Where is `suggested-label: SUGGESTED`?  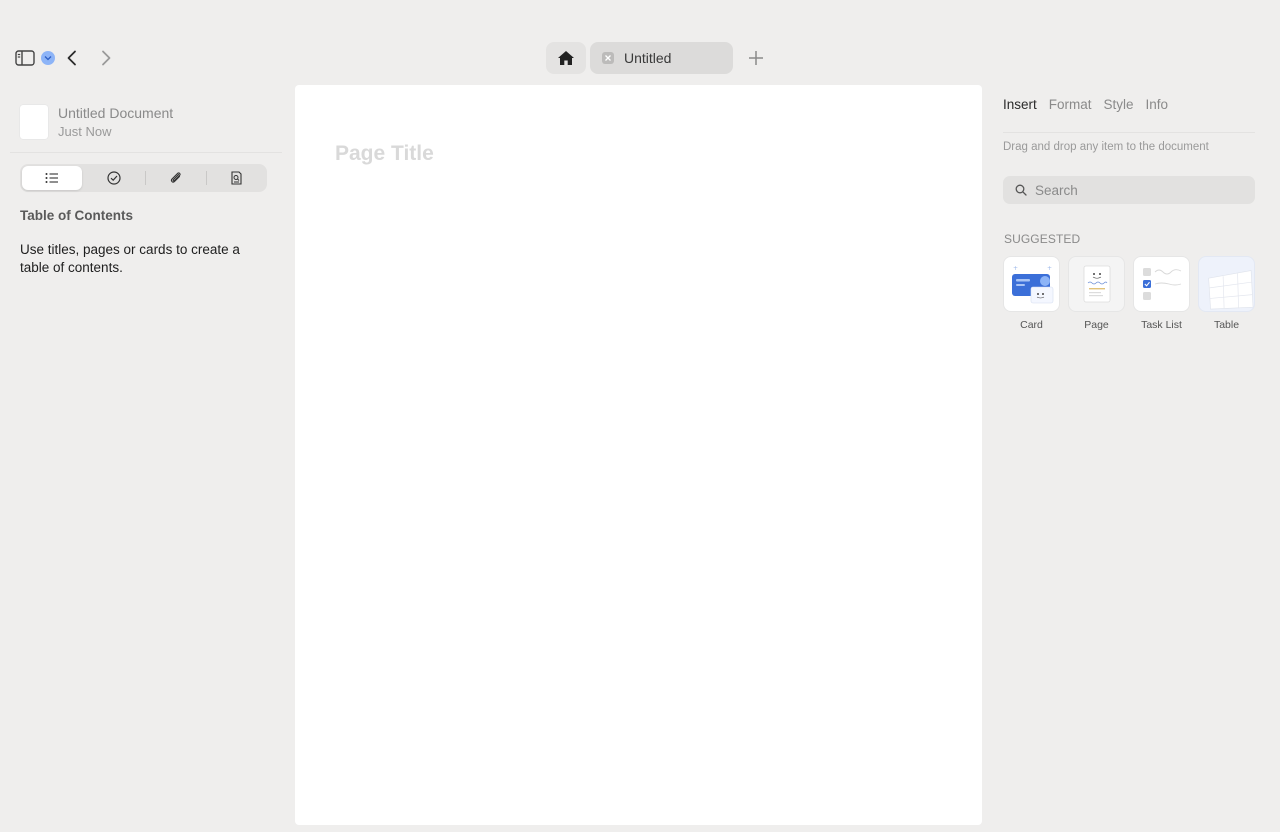
suggested-label: SUGGESTED is located at coordinates (1042, 239).